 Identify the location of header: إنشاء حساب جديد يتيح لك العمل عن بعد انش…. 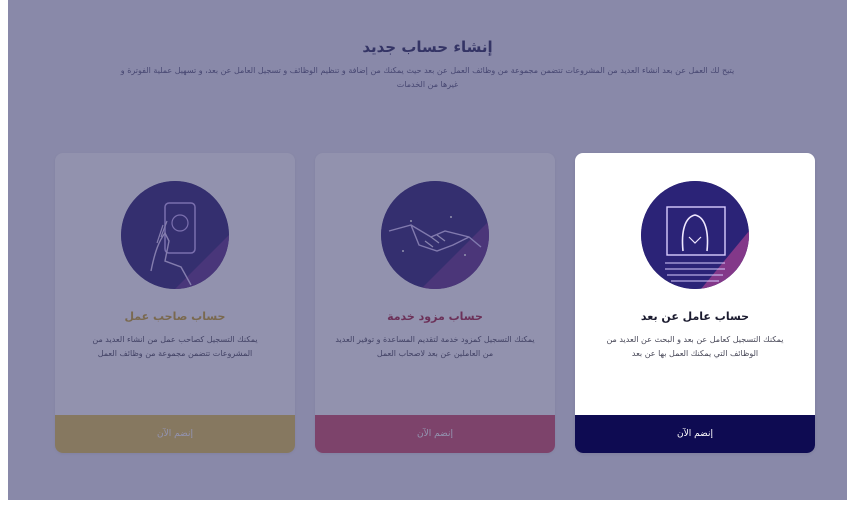
(427, 65).